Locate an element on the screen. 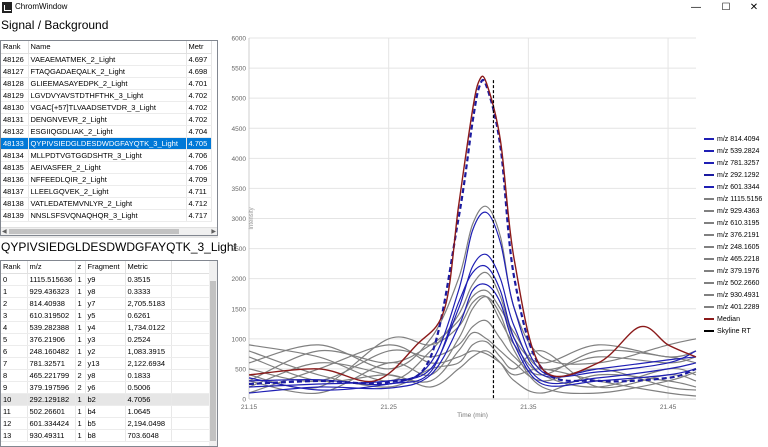  y-tick-label: 500 is located at coordinates (240, 369).